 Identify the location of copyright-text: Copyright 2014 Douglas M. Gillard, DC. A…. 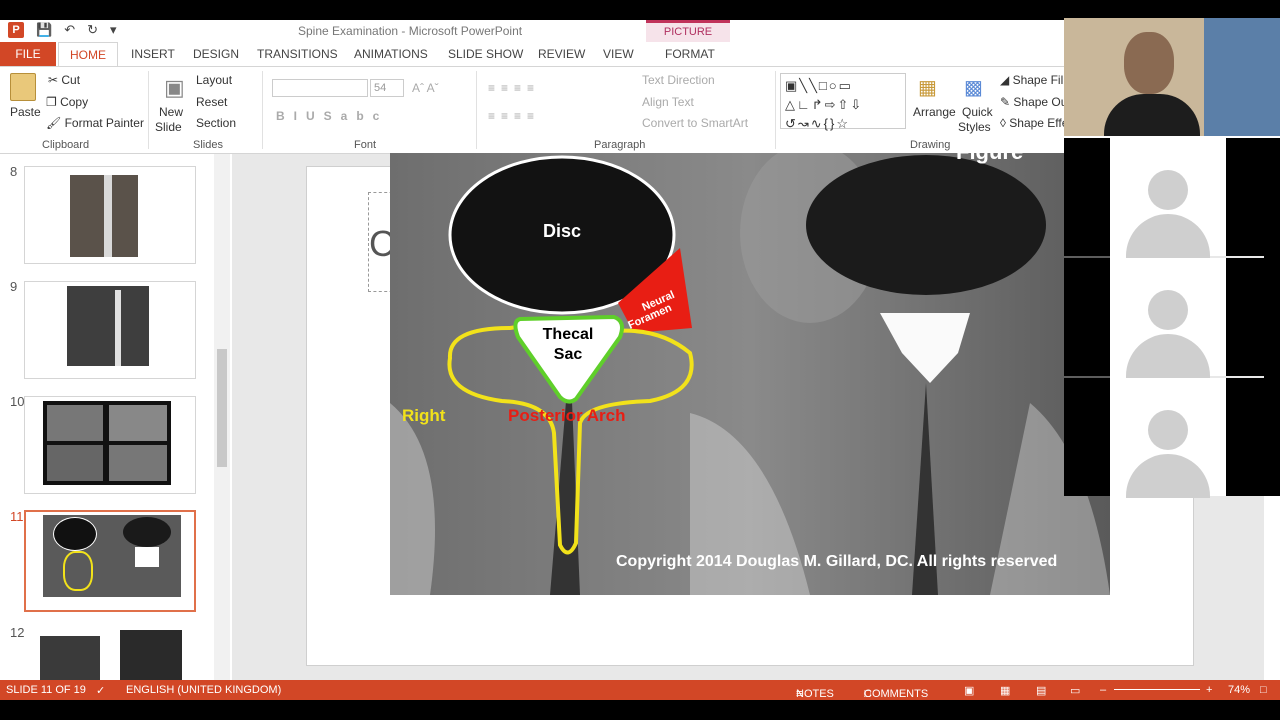
(836, 561).